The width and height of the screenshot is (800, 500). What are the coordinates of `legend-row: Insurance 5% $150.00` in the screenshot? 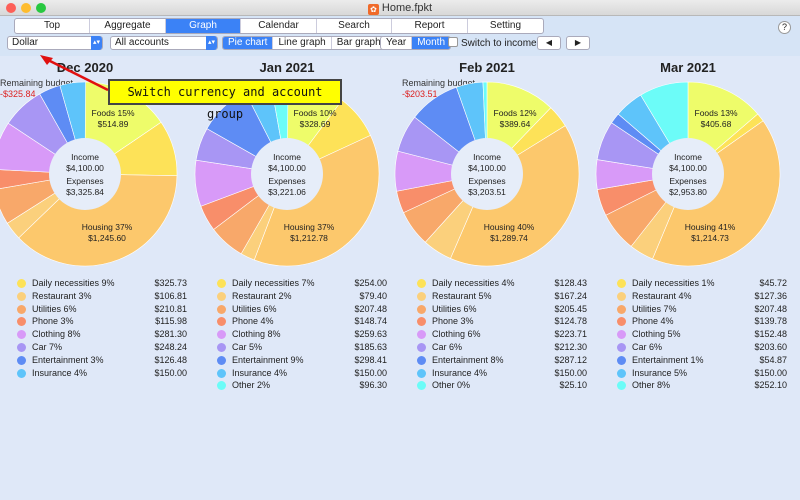 It's located at (702, 373).